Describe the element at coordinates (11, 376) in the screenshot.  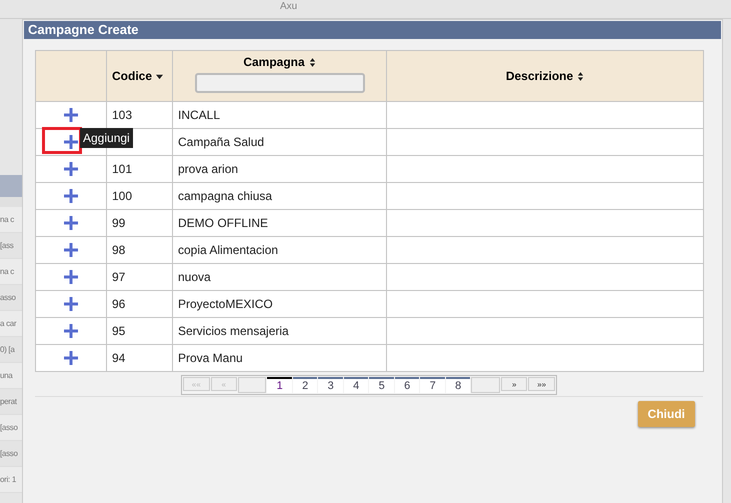
I see `background-text: una` at that location.